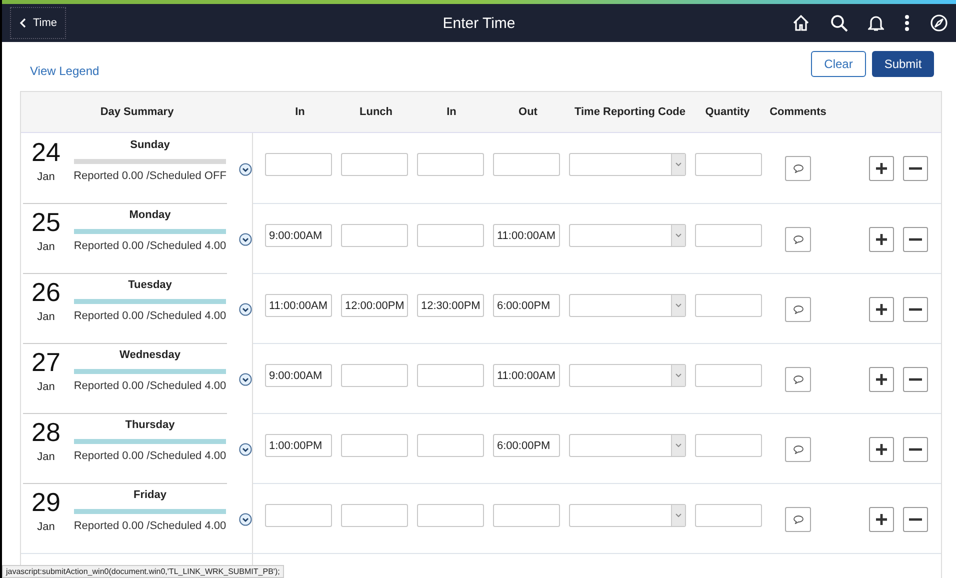 The image size is (956, 578). I want to click on submit-button: Submit, so click(903, 64).